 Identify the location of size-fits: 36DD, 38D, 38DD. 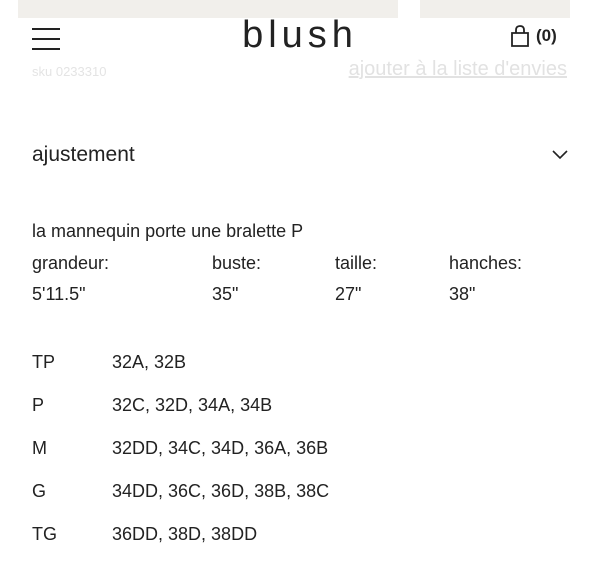
(185, 534).